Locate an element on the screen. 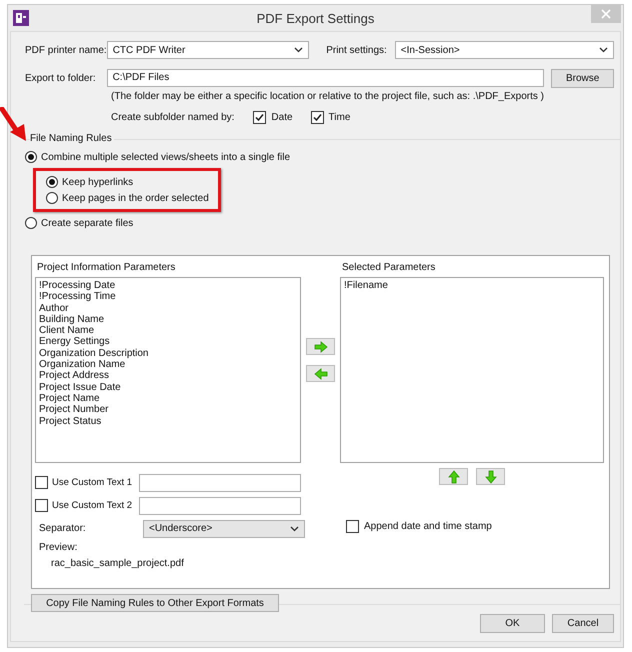  list-item: Project Address is located at coordinates (168, 376).